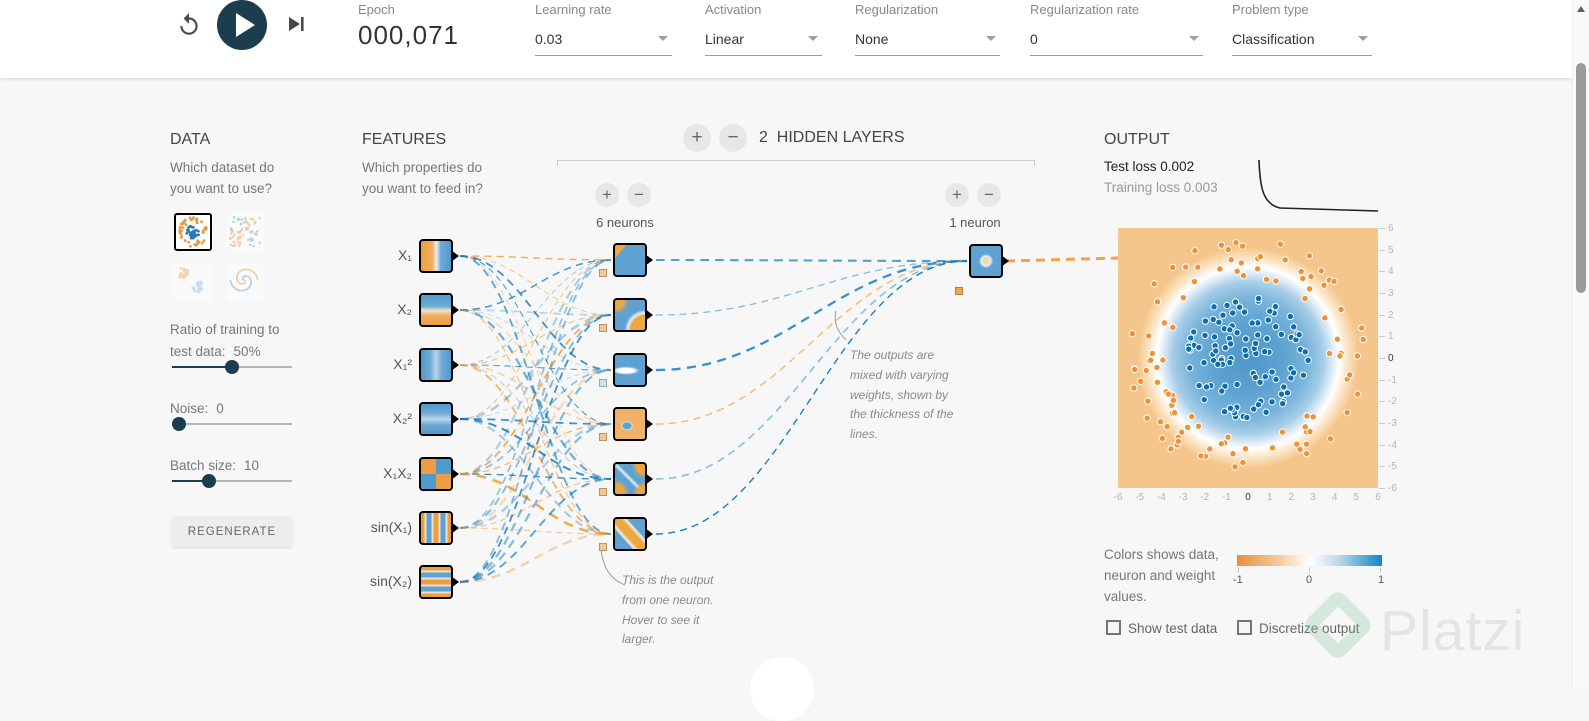 The width and height of the screenshot is (1589, 721). What do you see at coordinates (927, 30) in the screenshot?
I see `regularization-select: Regularization None` at bounding box center [927, 30].